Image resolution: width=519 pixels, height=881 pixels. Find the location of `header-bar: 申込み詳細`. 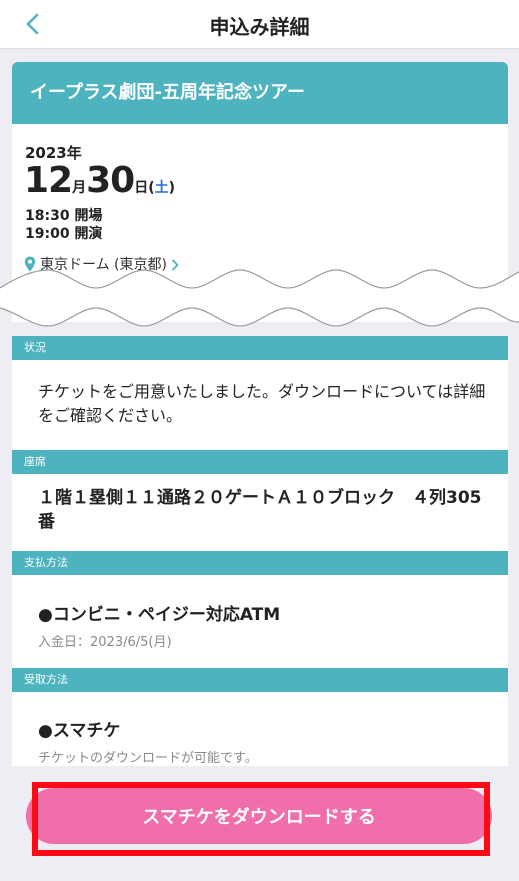

header-bar: 申込み詳細 is located at coordinates (259, 24).